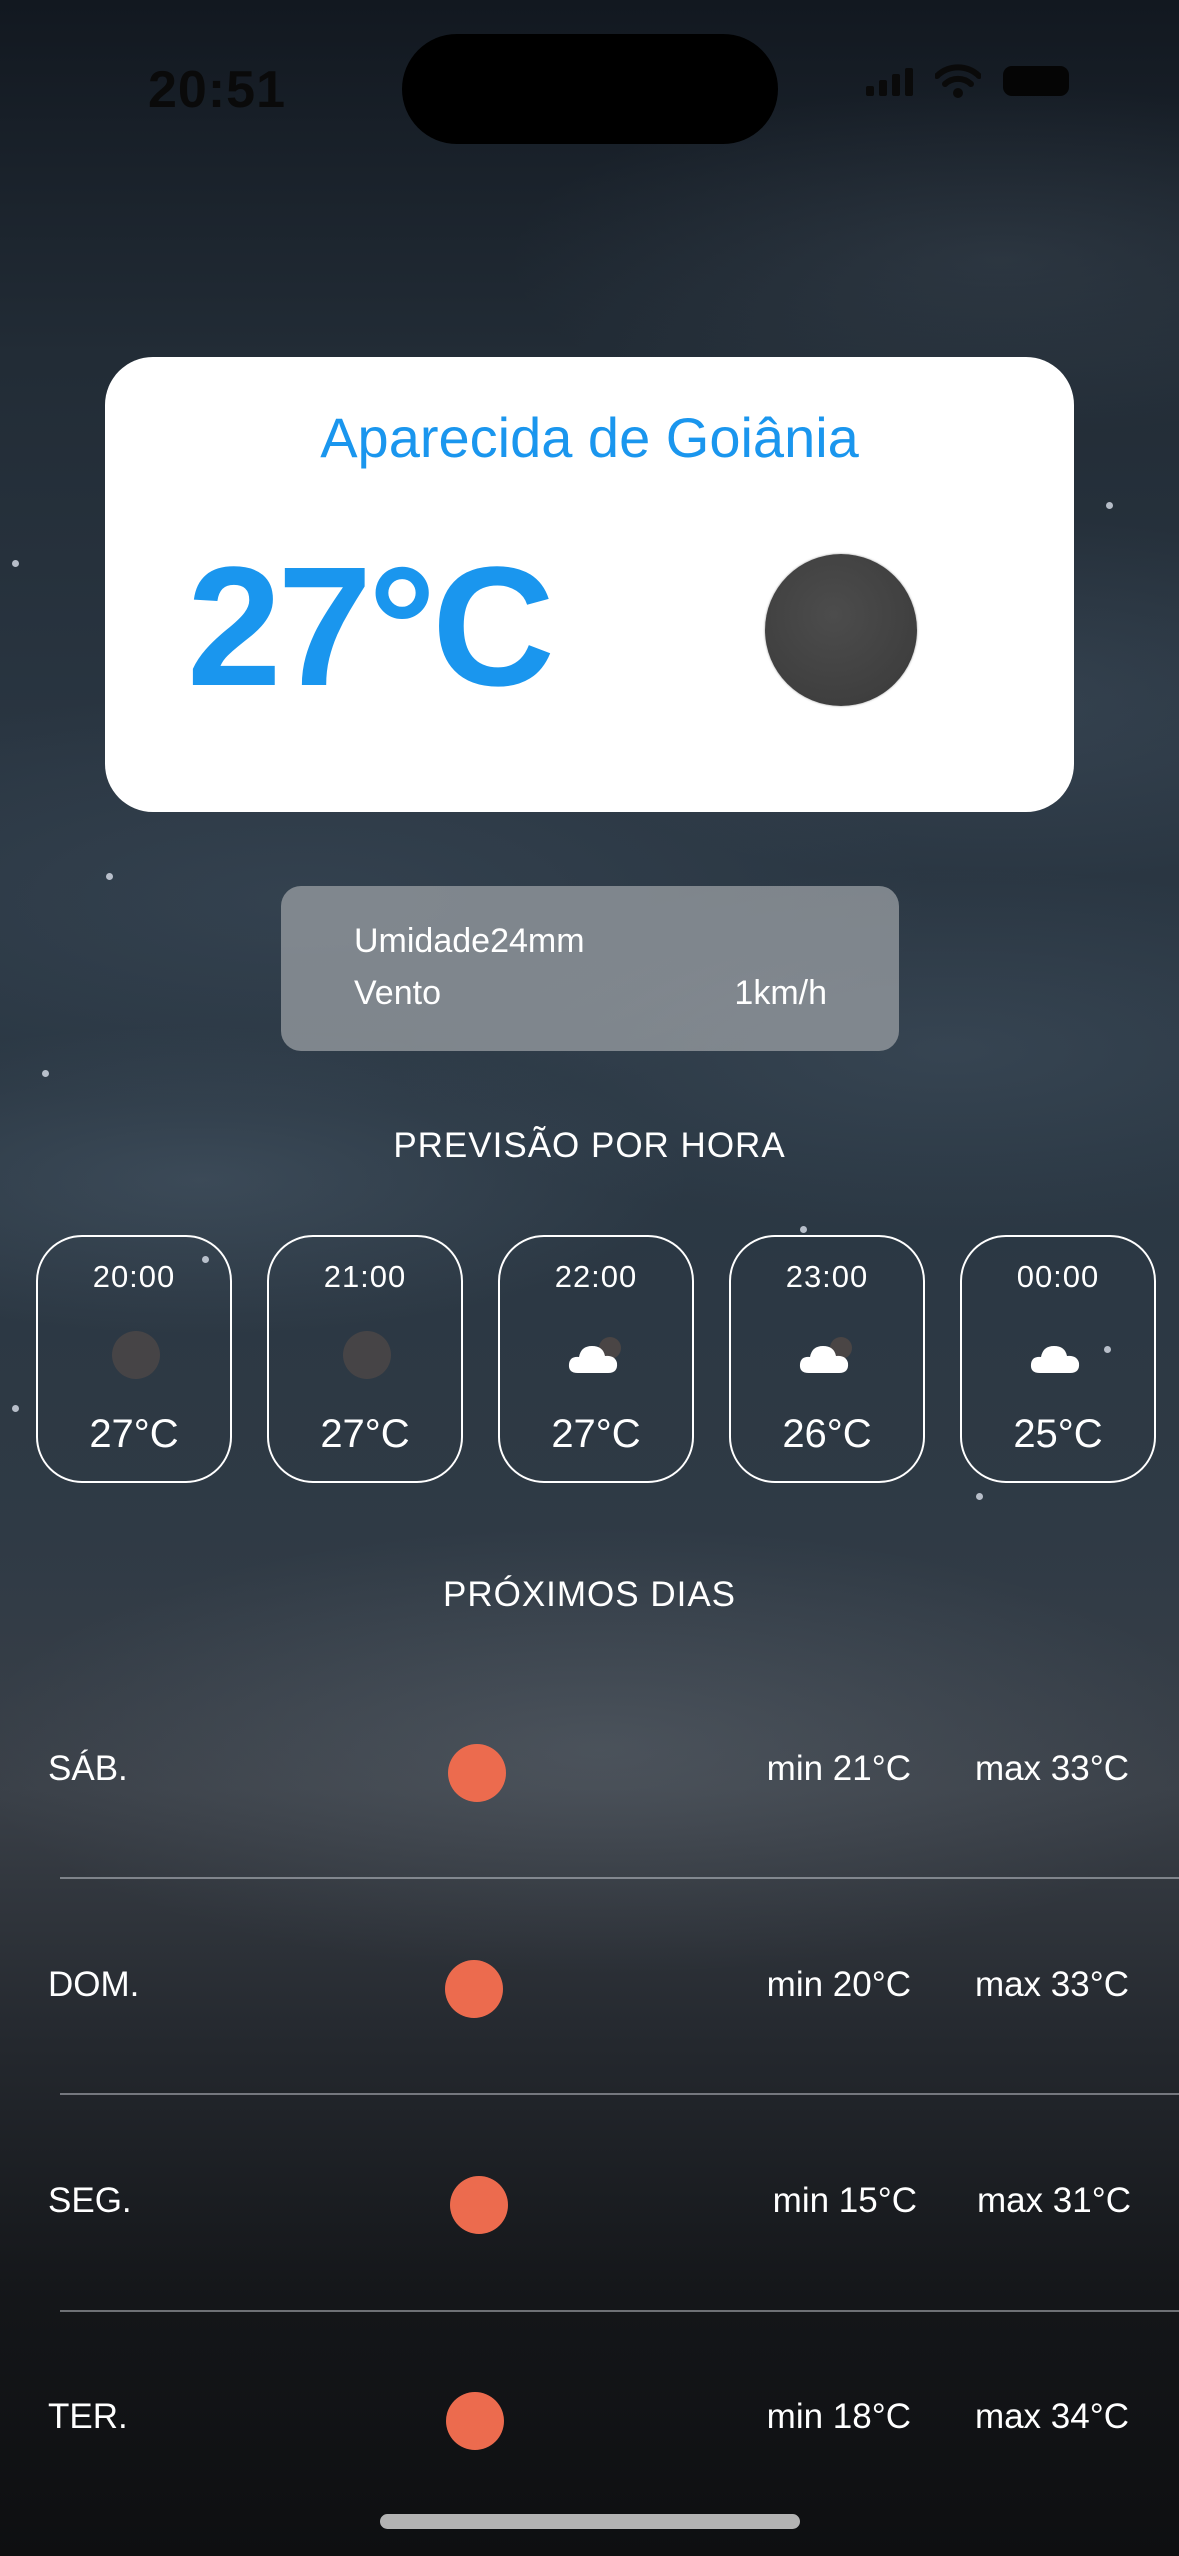  I want to click on dynamic-island, so click(590, 89).